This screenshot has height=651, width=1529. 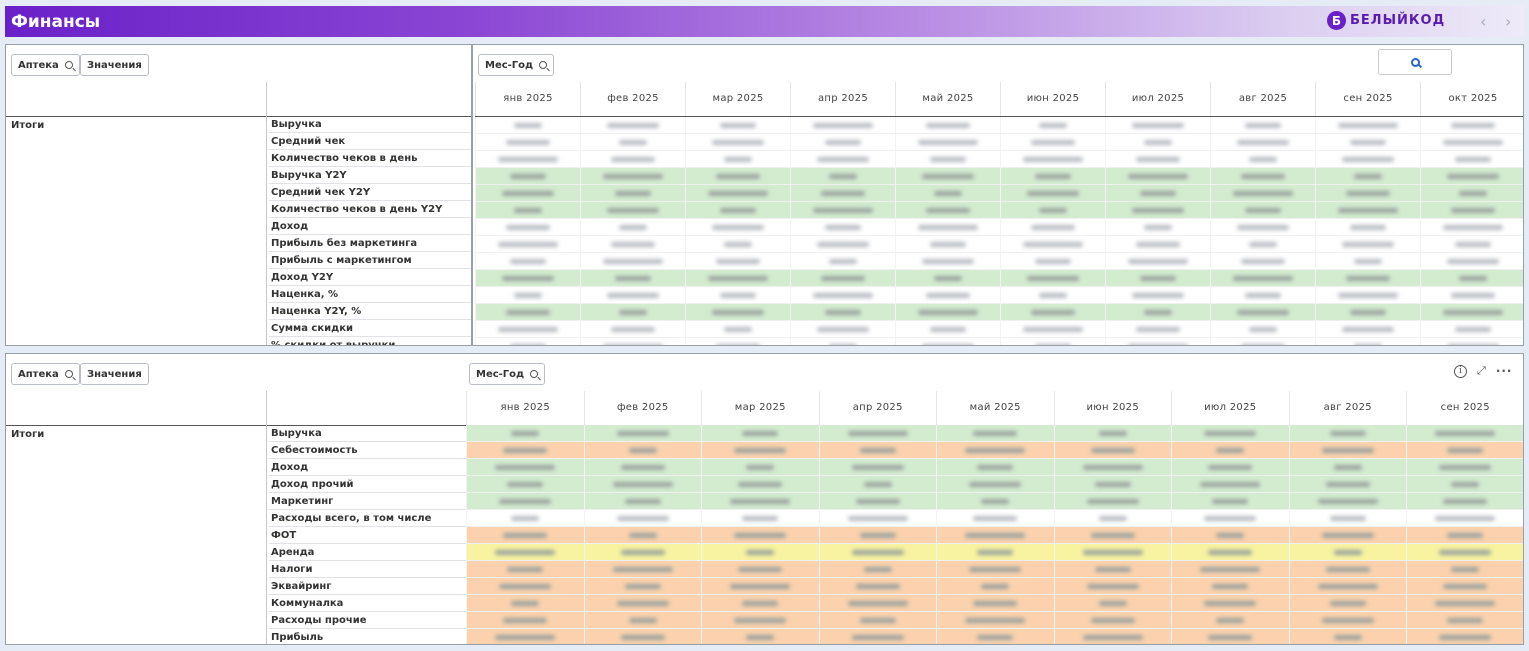 I want to click on next-sheet-button: ›, so click(x=1508, y=21).